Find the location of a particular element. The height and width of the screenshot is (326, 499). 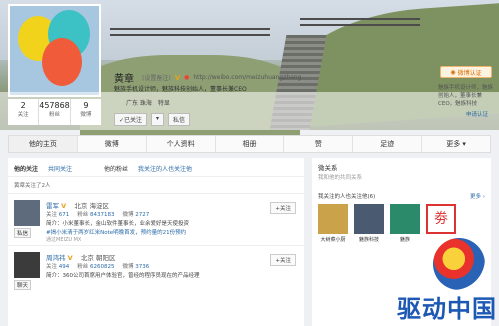

stat-number: 9 is located at coordinates (86, 105).